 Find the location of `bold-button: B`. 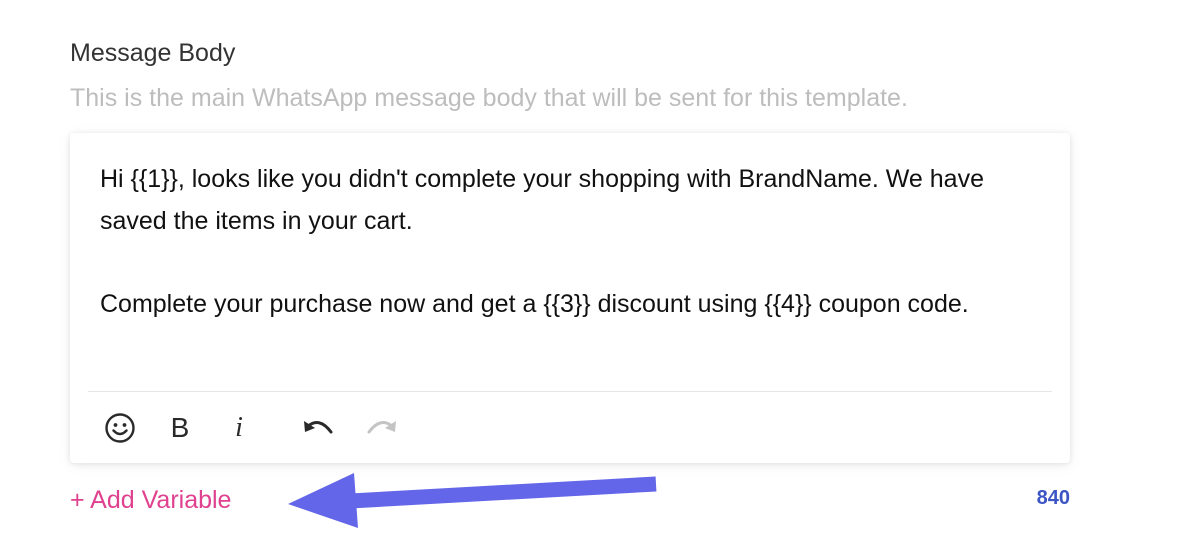

bold-button: B is located at coordinates (180, 427).